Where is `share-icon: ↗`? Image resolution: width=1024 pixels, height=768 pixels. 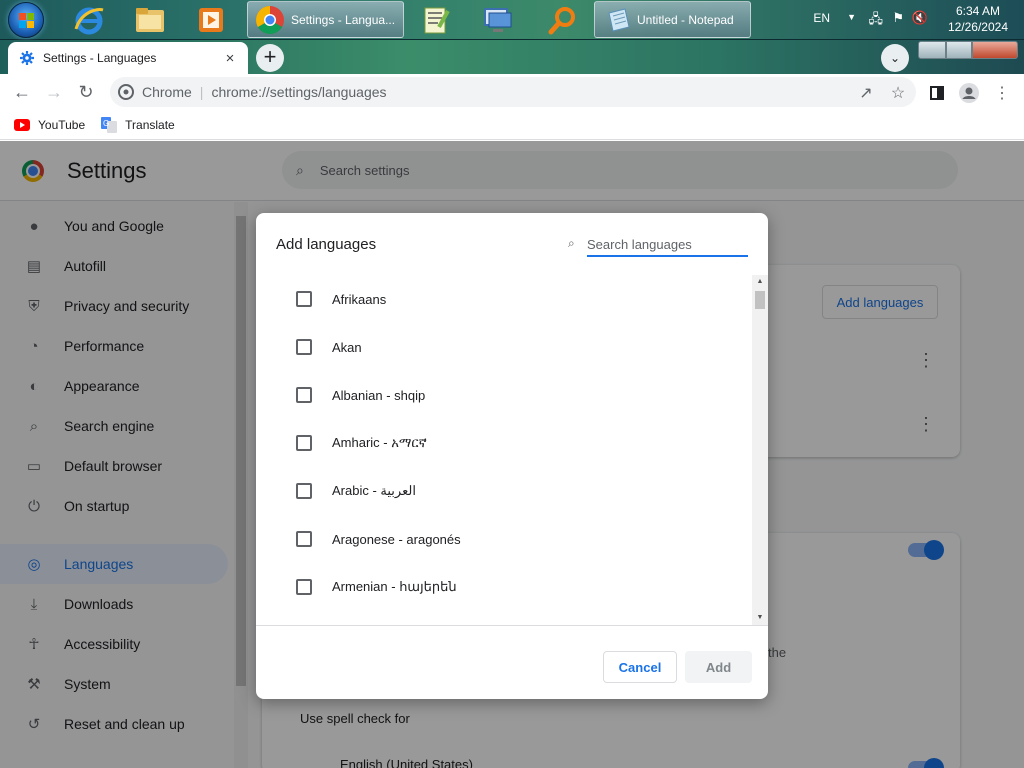
share-icon: ↗ is located at coordinates (866, 93).